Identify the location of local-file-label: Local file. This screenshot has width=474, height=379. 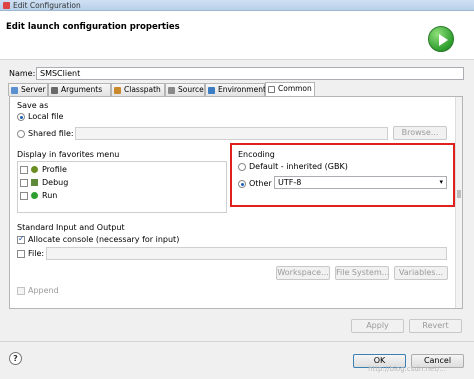
(46, 116).